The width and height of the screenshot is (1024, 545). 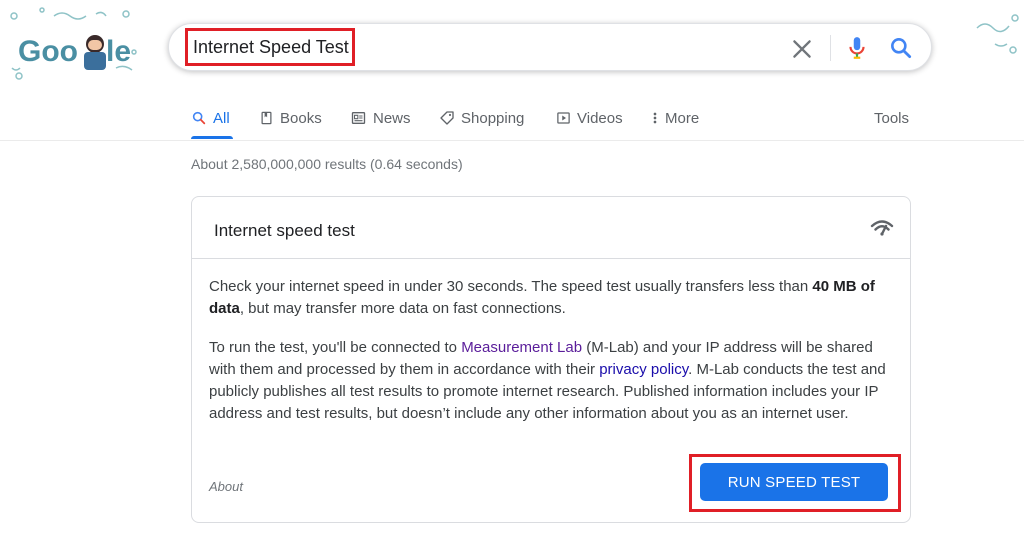 What do you see at coordinates (266, 118) in the screenshot?
I see `book-icon` at bounding box center [266, 118].